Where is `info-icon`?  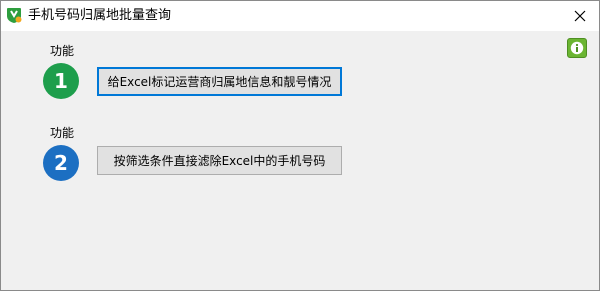 info-icon is located at coordinates (577, 48).